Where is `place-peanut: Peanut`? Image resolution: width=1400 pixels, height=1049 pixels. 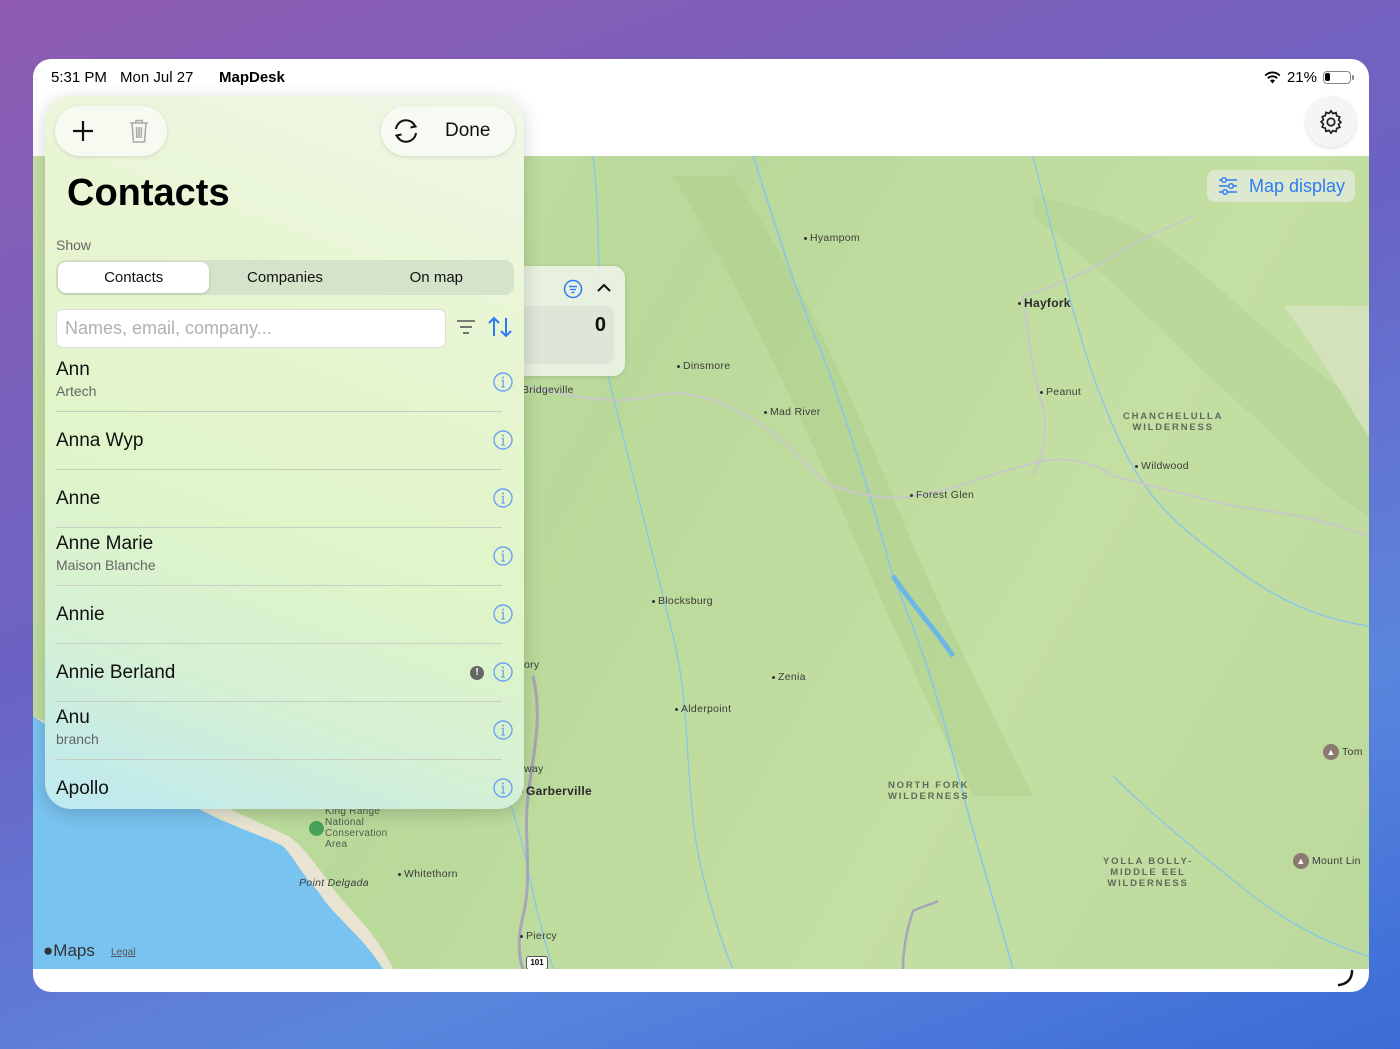
place-peanut: Peanut is located at coordinates (1060, 392).